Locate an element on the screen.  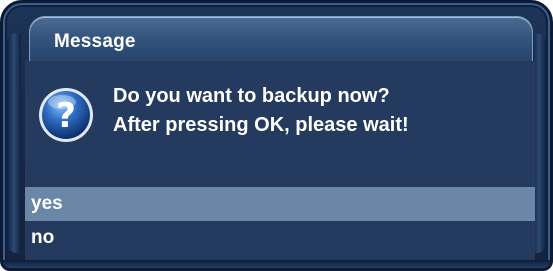
option-no: no is located at coordinates (280, 238).